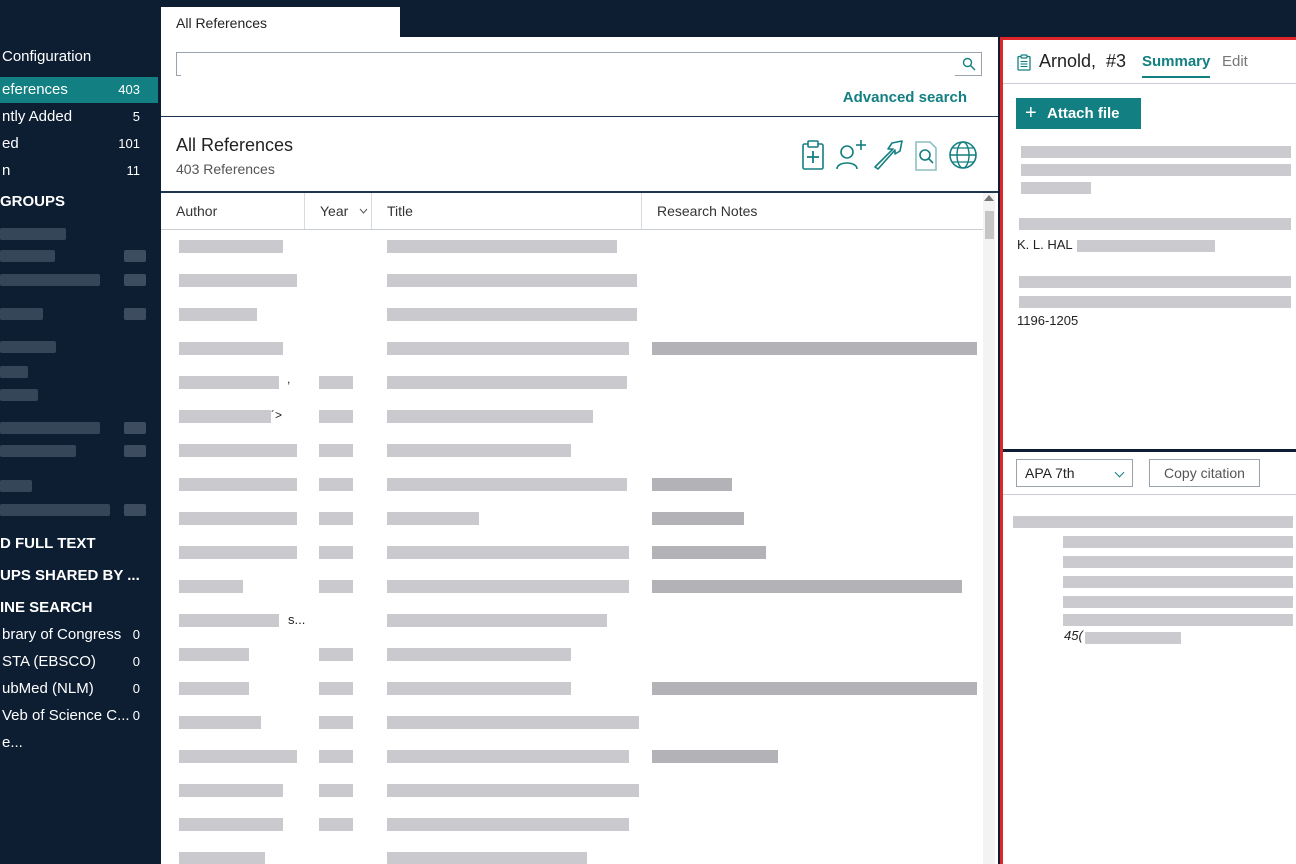 The height and width of the screenshot is (864, 1296). Describe the element at coordinates (222, 23) in the screenshot. I see `tab-label: All References` at that location.